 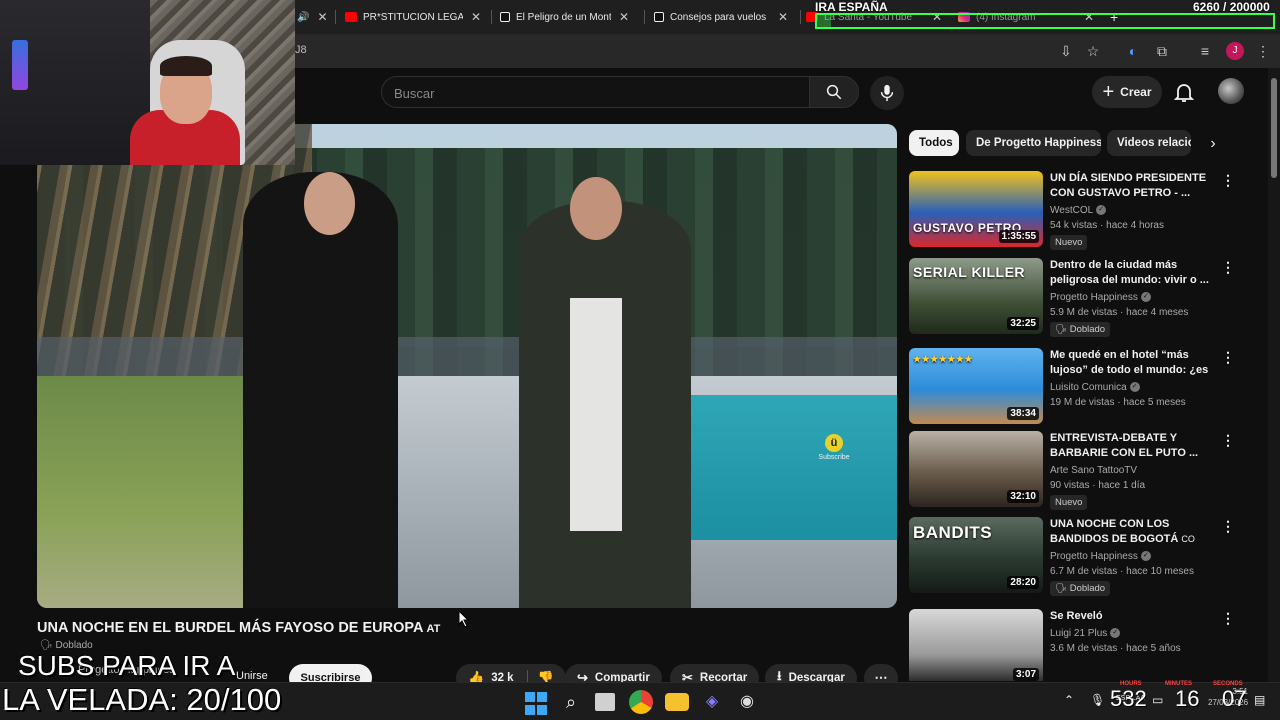 I want to click on chip-next-arrow-icon: ›, so click(x=1213, y=144).